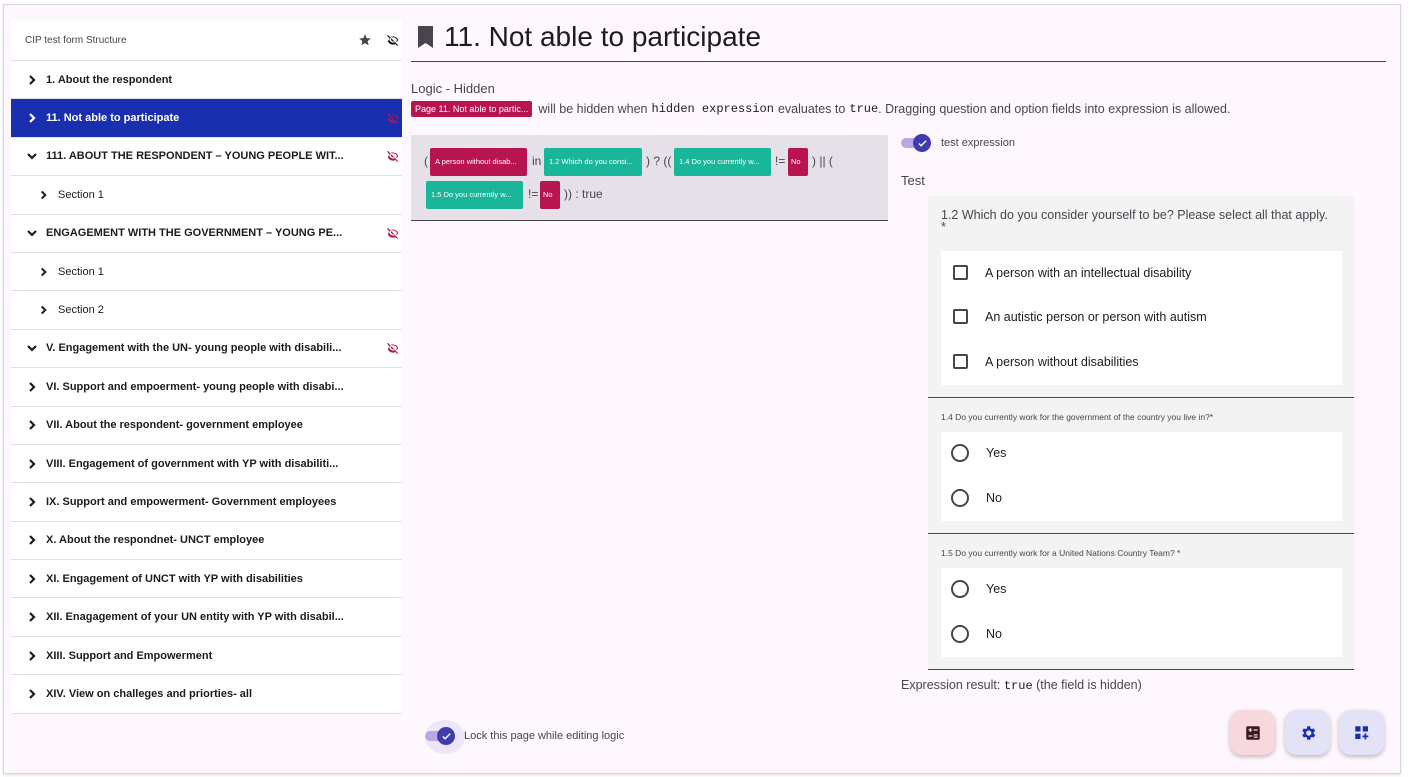 The height and width of the screenshot is (777, 1421). I want to click on checkbox-option: An autistic person or person with autism, so click(1074, 316).